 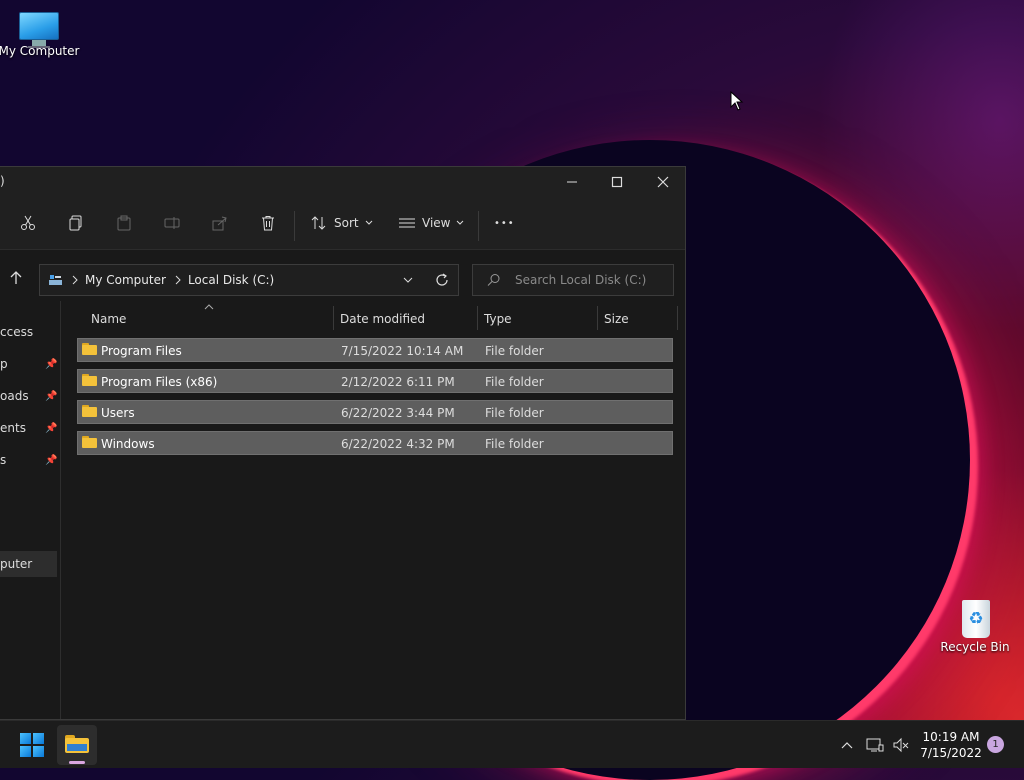 I want to click on sidebar-item-documents: ents 📌, so click(x=28, y=428).